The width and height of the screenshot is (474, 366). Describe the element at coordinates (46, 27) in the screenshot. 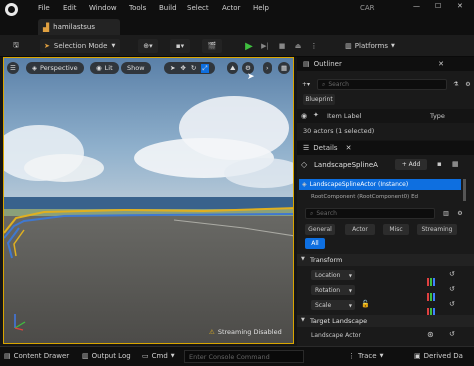

I see `level-icon: ▟` at that location.